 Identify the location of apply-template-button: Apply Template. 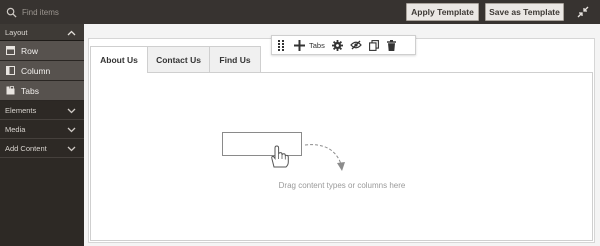
(442, 12).